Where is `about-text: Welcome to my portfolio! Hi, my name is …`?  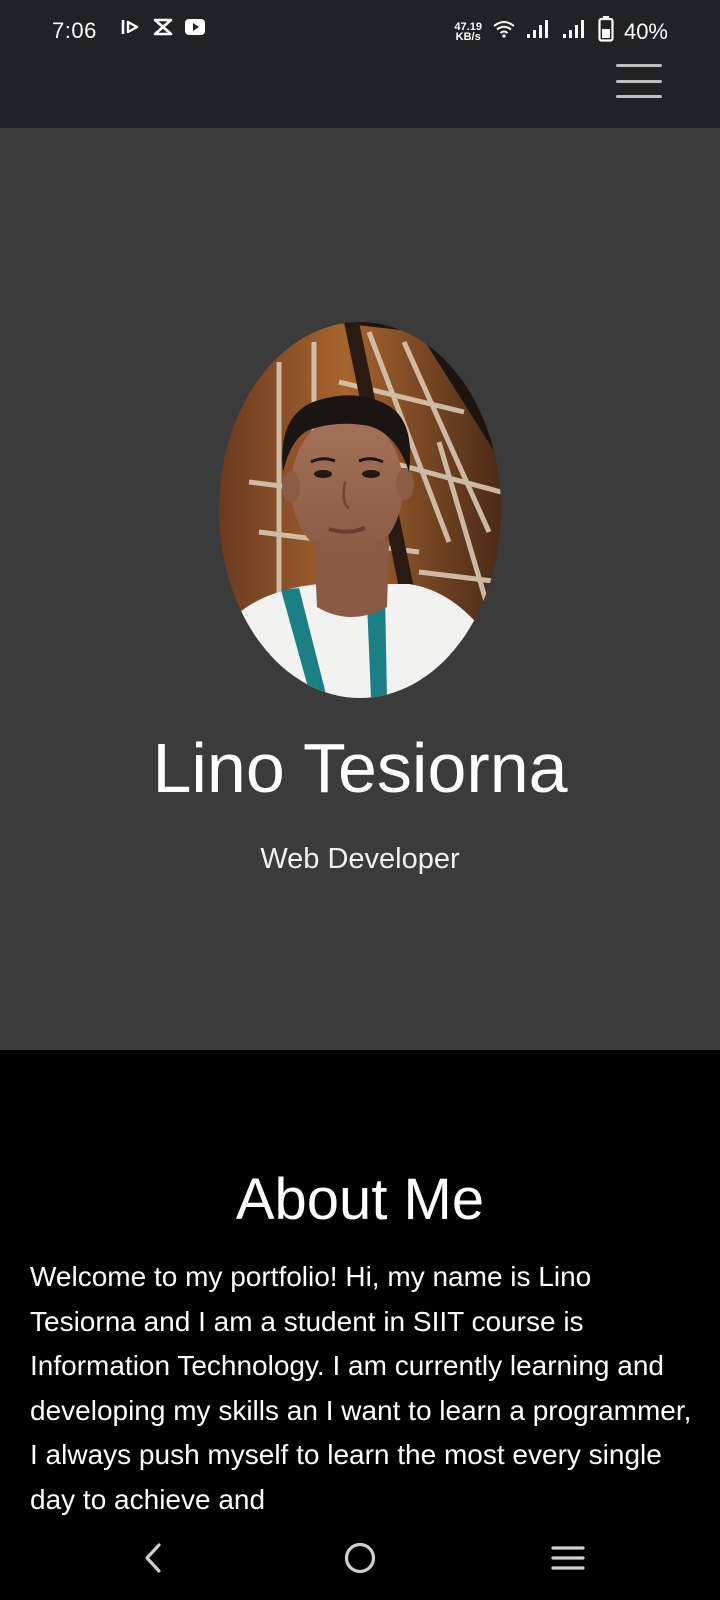 about-text: Welcome to my portfolio! Hi, my name is … is located at coordinates (361, 1388).